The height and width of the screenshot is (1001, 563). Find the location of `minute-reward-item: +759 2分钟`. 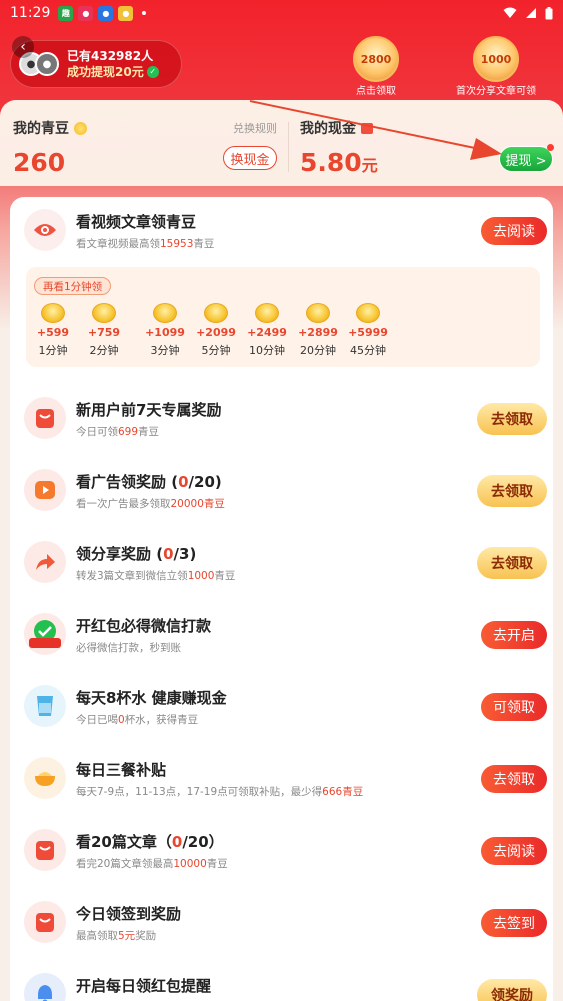

minute-reward-item: +759 2分钟 is located at coordinates (104, 330).